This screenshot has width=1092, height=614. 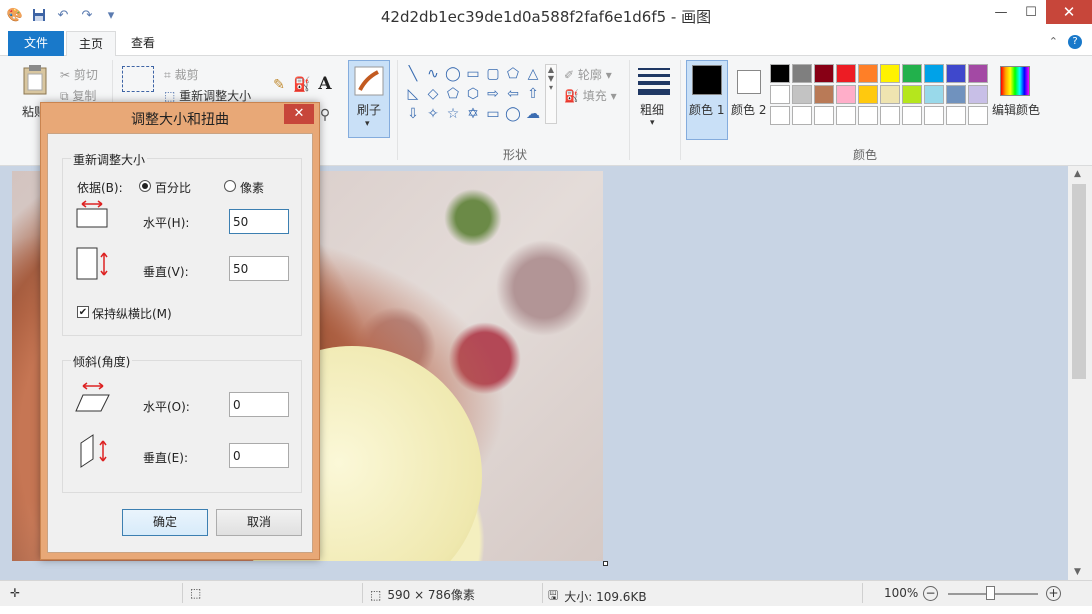 What do you see at coordinates (513, 114) in the screenshot?
I see `callout-oval-icon: ◯` at bounding box center [513, 114].